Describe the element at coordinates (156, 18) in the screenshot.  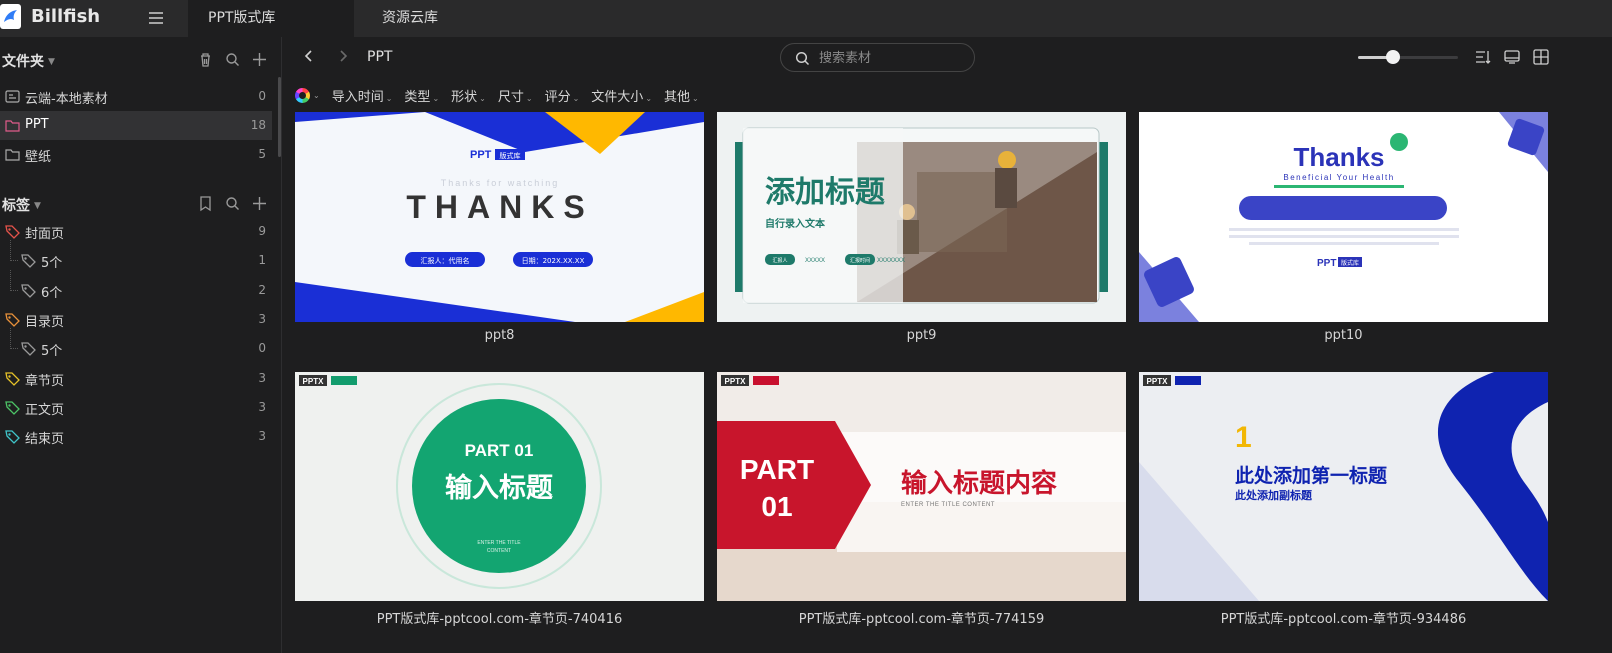
I see `menu-icon` at that location.